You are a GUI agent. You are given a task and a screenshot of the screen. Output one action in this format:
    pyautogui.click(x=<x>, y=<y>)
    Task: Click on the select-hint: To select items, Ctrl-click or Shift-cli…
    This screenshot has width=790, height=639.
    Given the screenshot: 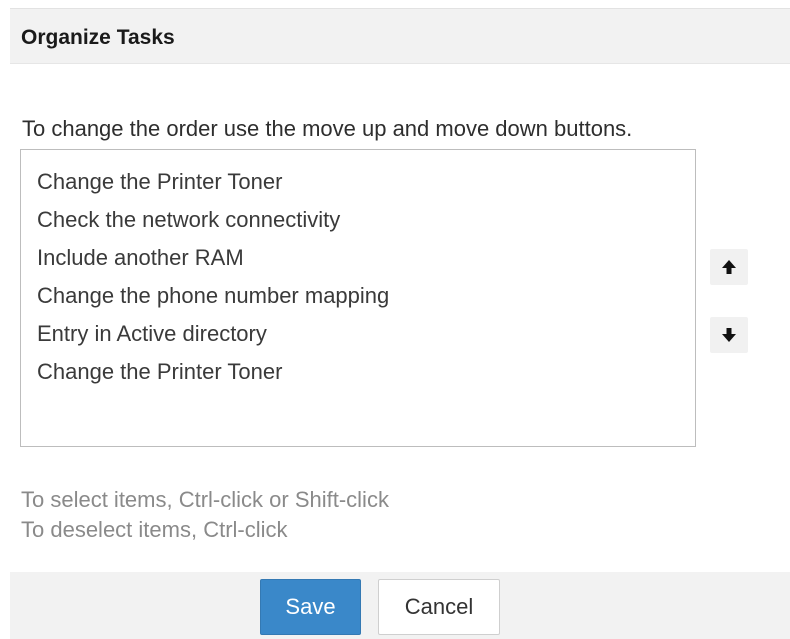 What is the action you would take?
    pyautogui.click(x=205, y=499)
    